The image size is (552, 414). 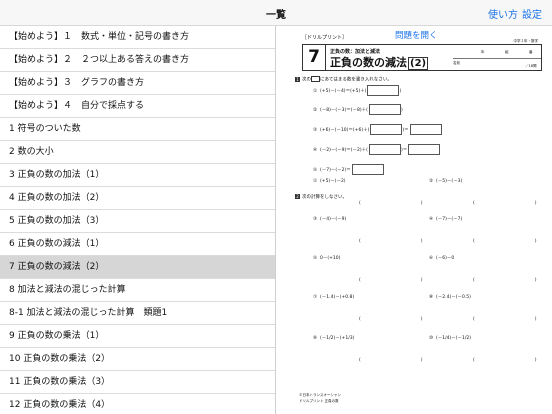 I want to click on footer-copyright: ©日本トランスオーシャン, so click(x=320, y=395).